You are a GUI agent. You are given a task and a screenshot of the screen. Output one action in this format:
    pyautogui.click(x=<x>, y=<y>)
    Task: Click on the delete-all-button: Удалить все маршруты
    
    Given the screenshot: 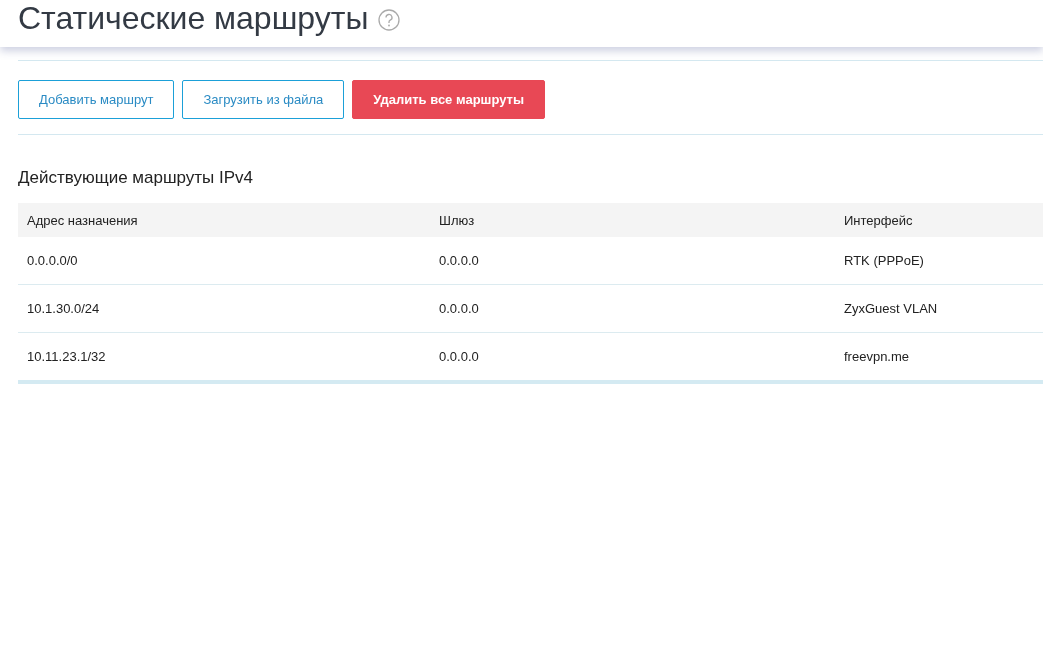 What is the action you would take?
    pyautogui.click(x=449, y=99)
    